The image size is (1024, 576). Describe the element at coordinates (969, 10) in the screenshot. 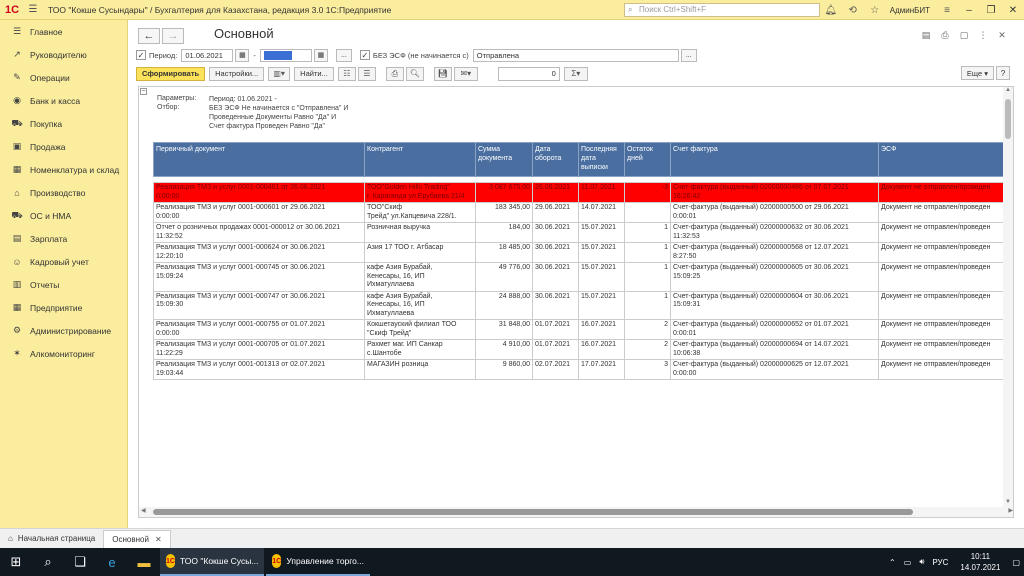

I see `minimize-icon: –` at that location.